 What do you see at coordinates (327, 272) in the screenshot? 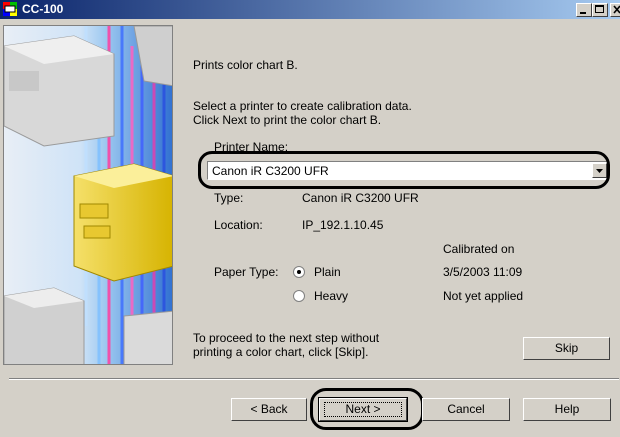
I see `paper-plain-label: Plain` at bounding box center [327, 272].